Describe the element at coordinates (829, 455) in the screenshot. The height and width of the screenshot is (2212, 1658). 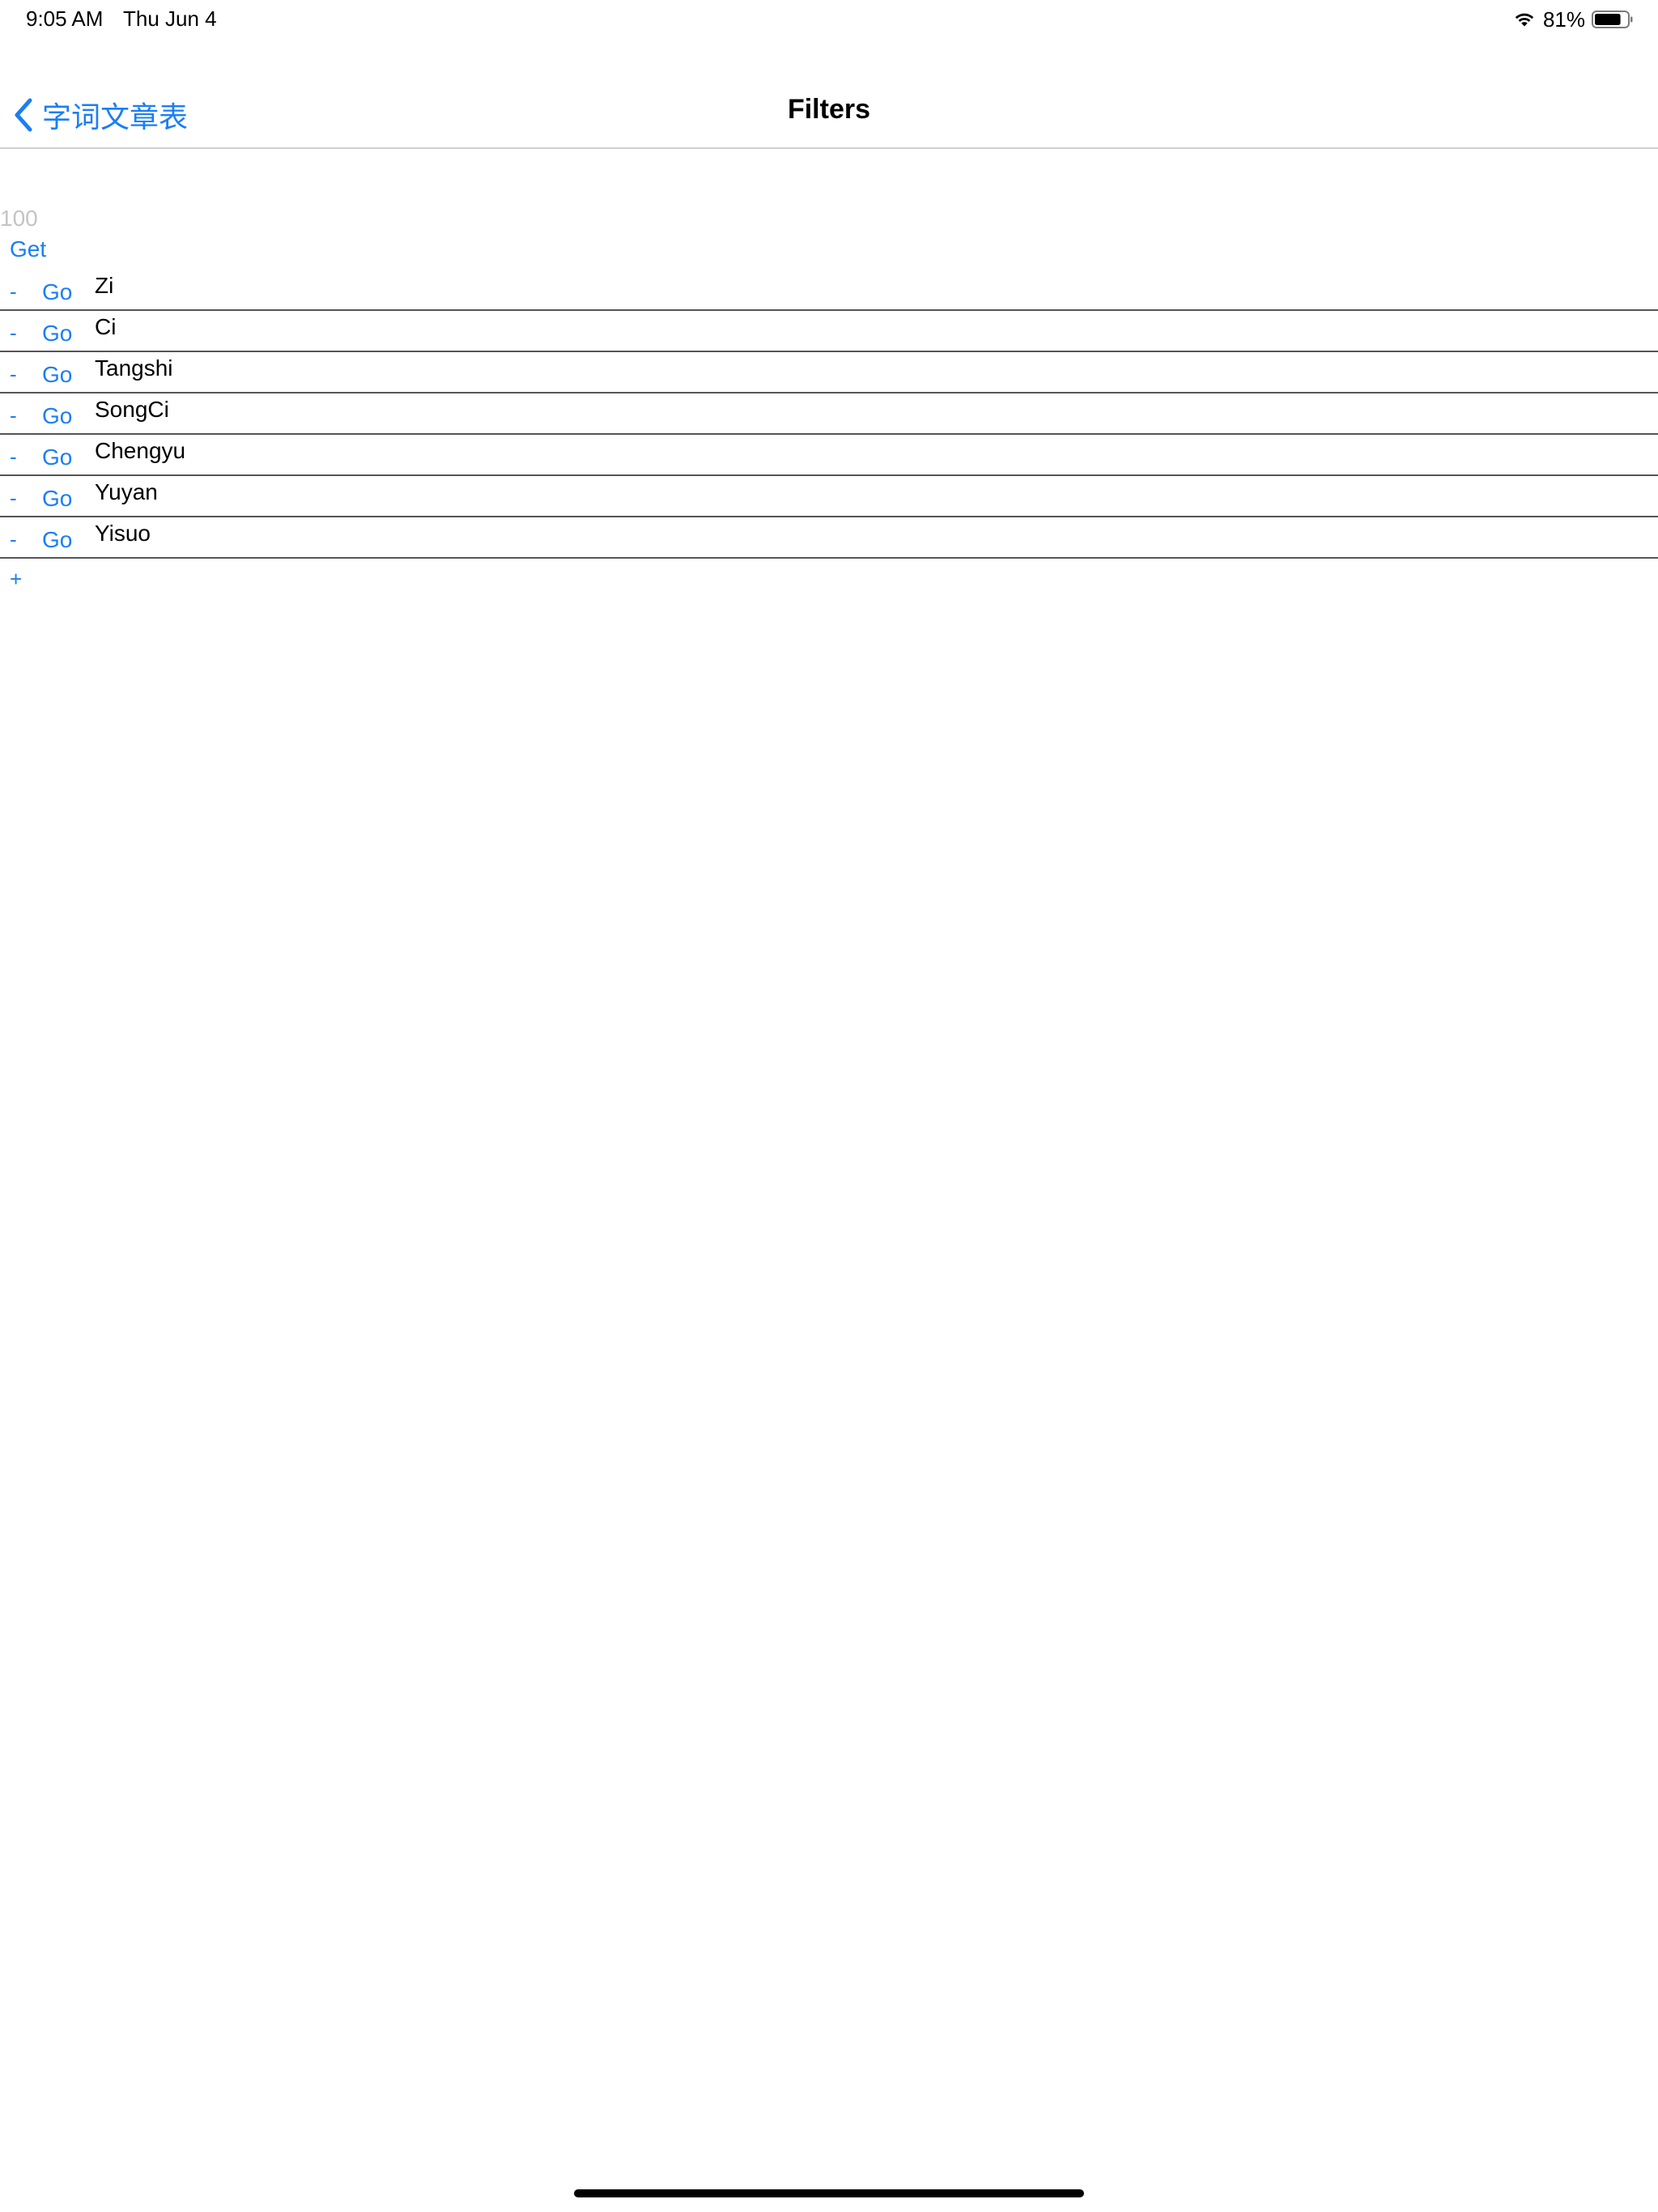
I see `filter-row: - Go Chengyu` at that location.